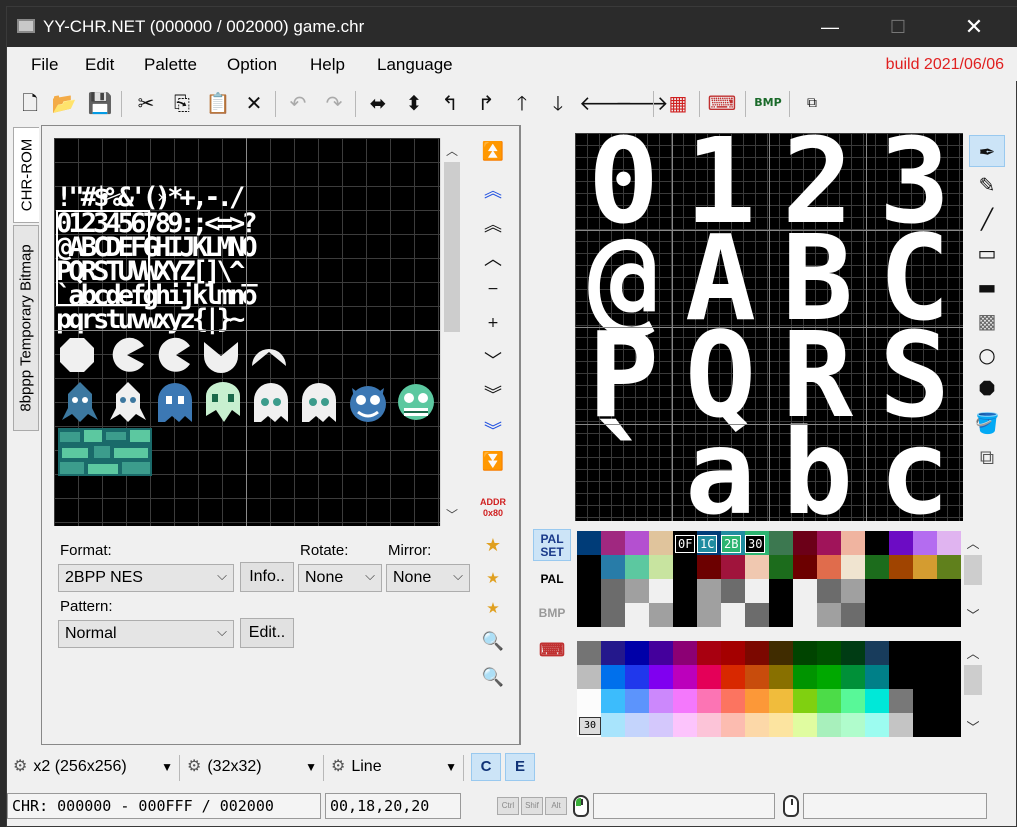  What do you see at coordinates (493, 677) in the screenshot?
I see `zoom-out-icon: 🔍` at bounding box center [493, 677].